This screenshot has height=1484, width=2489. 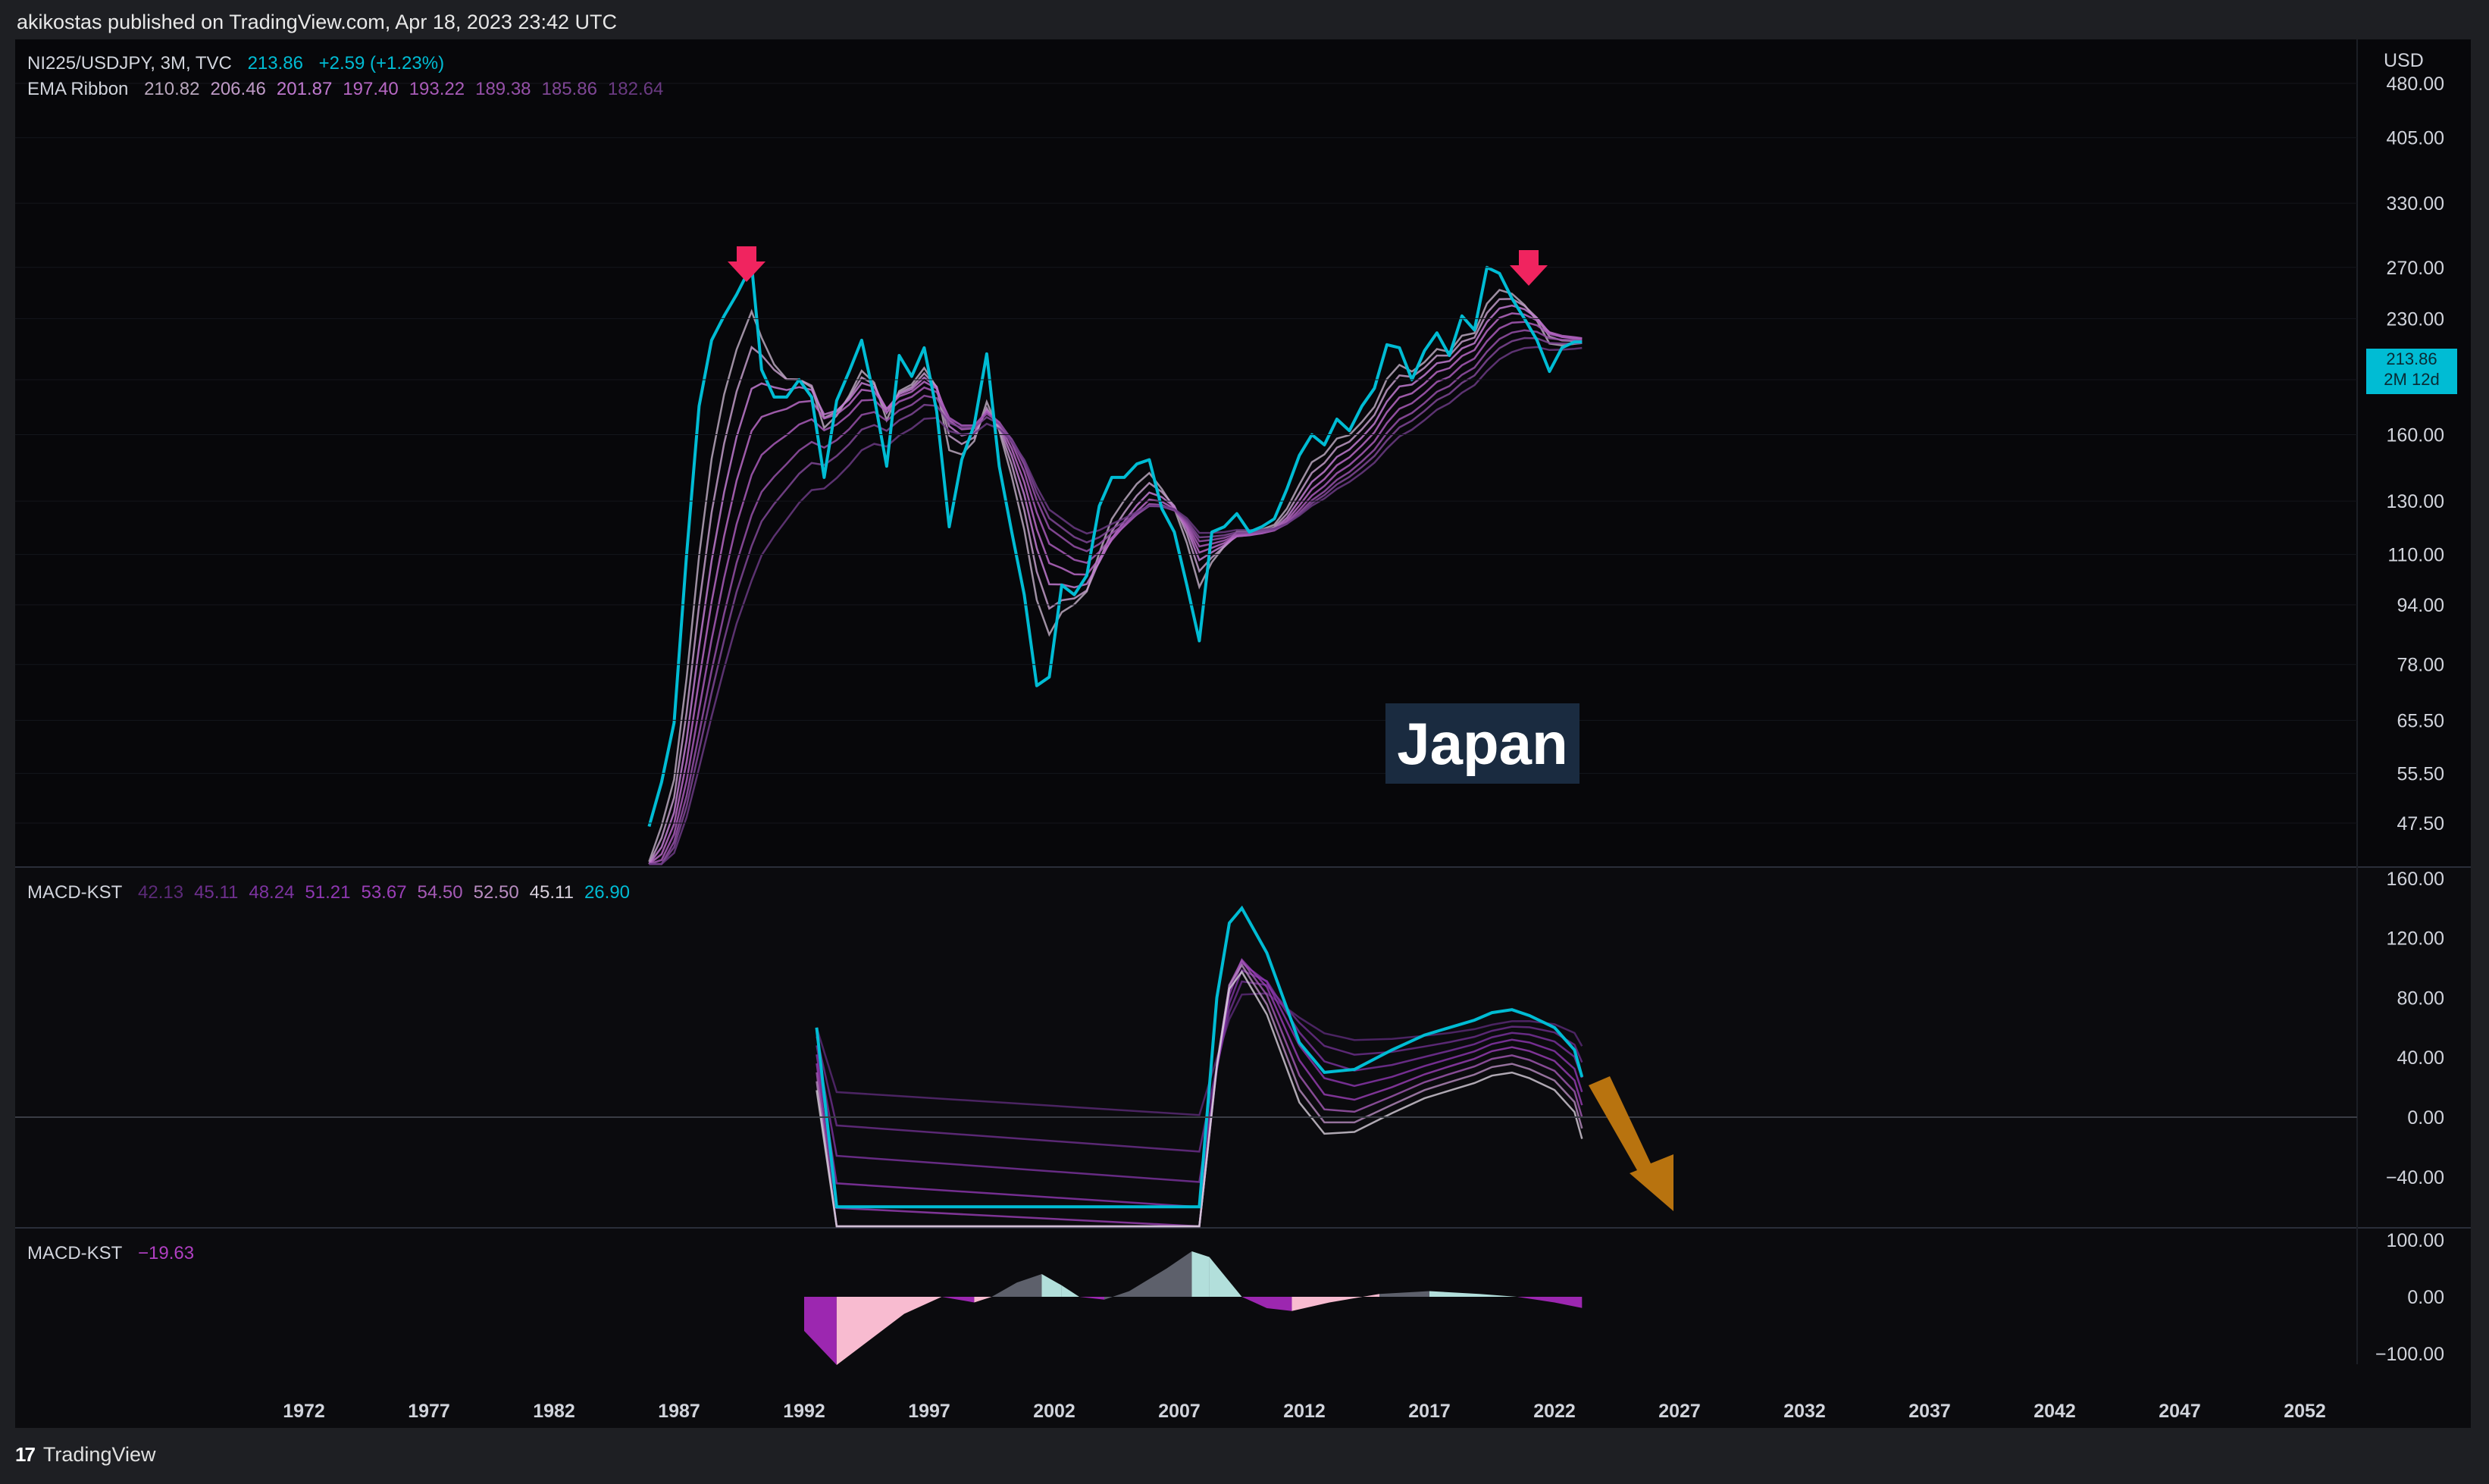 What do you see at coordinates (1304, 1412) in the screenshot?
I see `x-tick: 2012` at bounding box center [1304, 1412].